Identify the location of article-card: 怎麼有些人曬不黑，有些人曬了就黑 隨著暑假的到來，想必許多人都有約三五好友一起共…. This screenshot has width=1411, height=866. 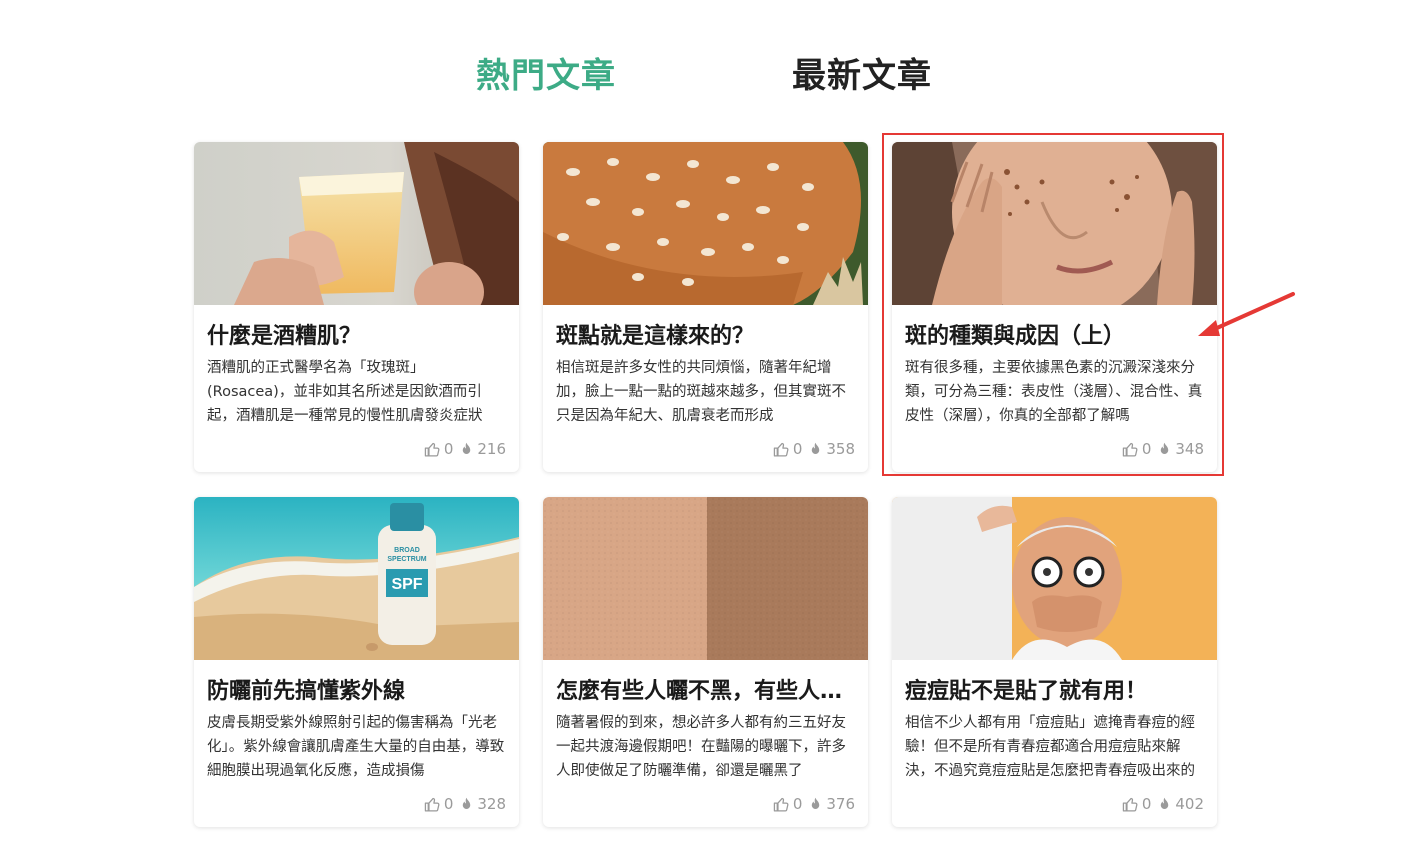
(705, 662).